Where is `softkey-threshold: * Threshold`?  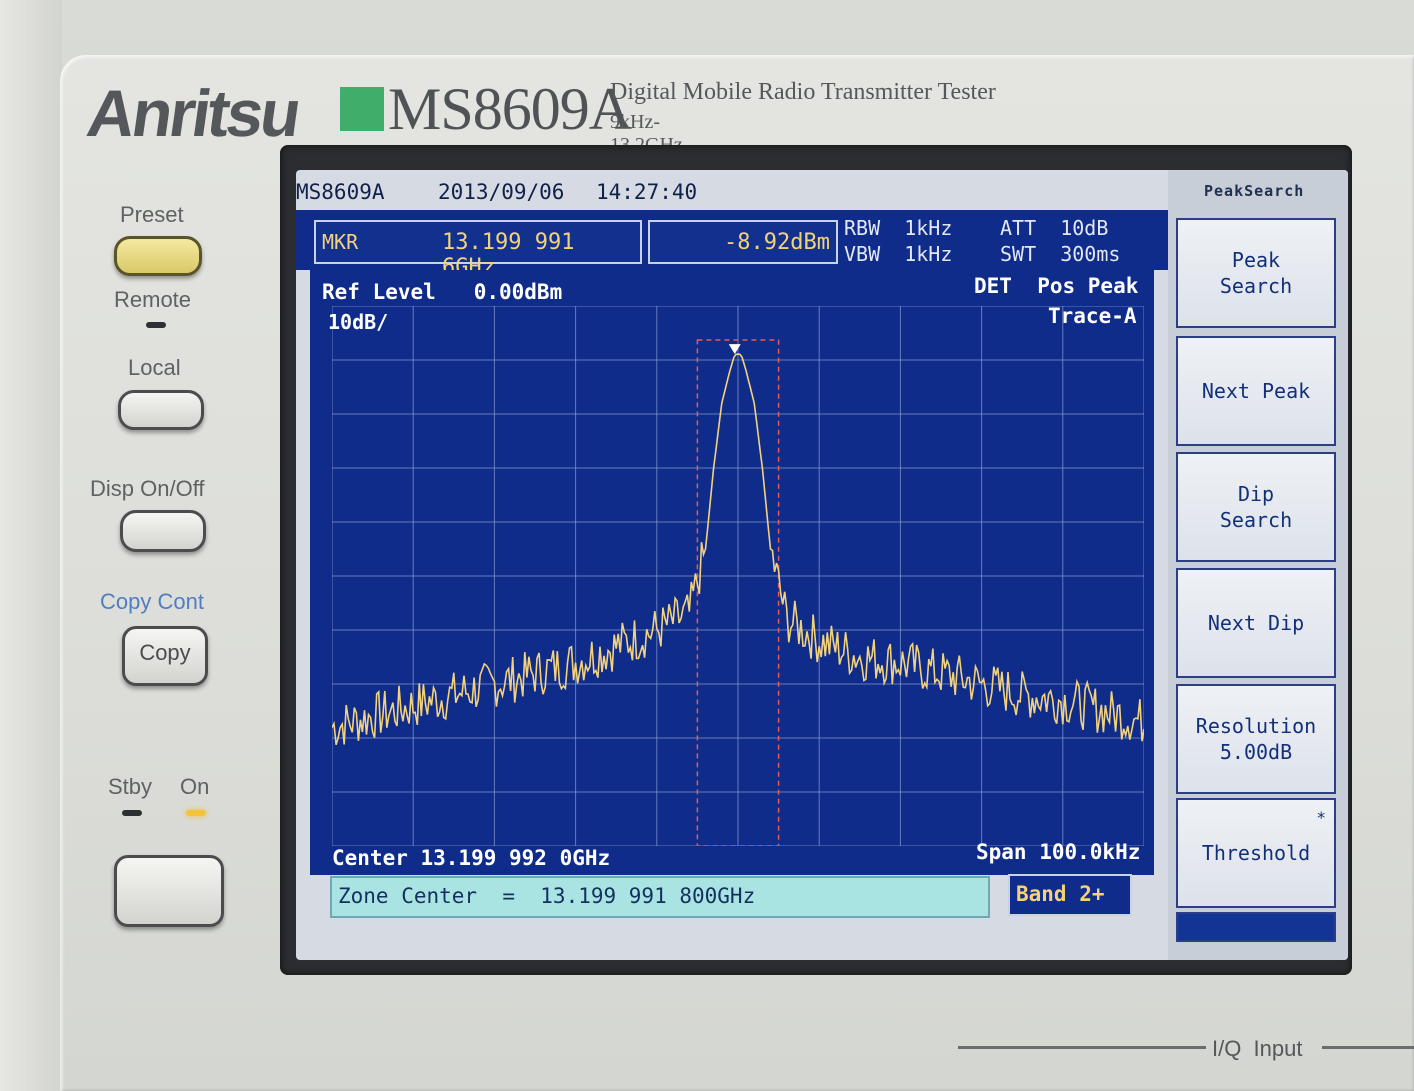 softkey-threshold: * Threshold is located at coordinates (1256, 853).